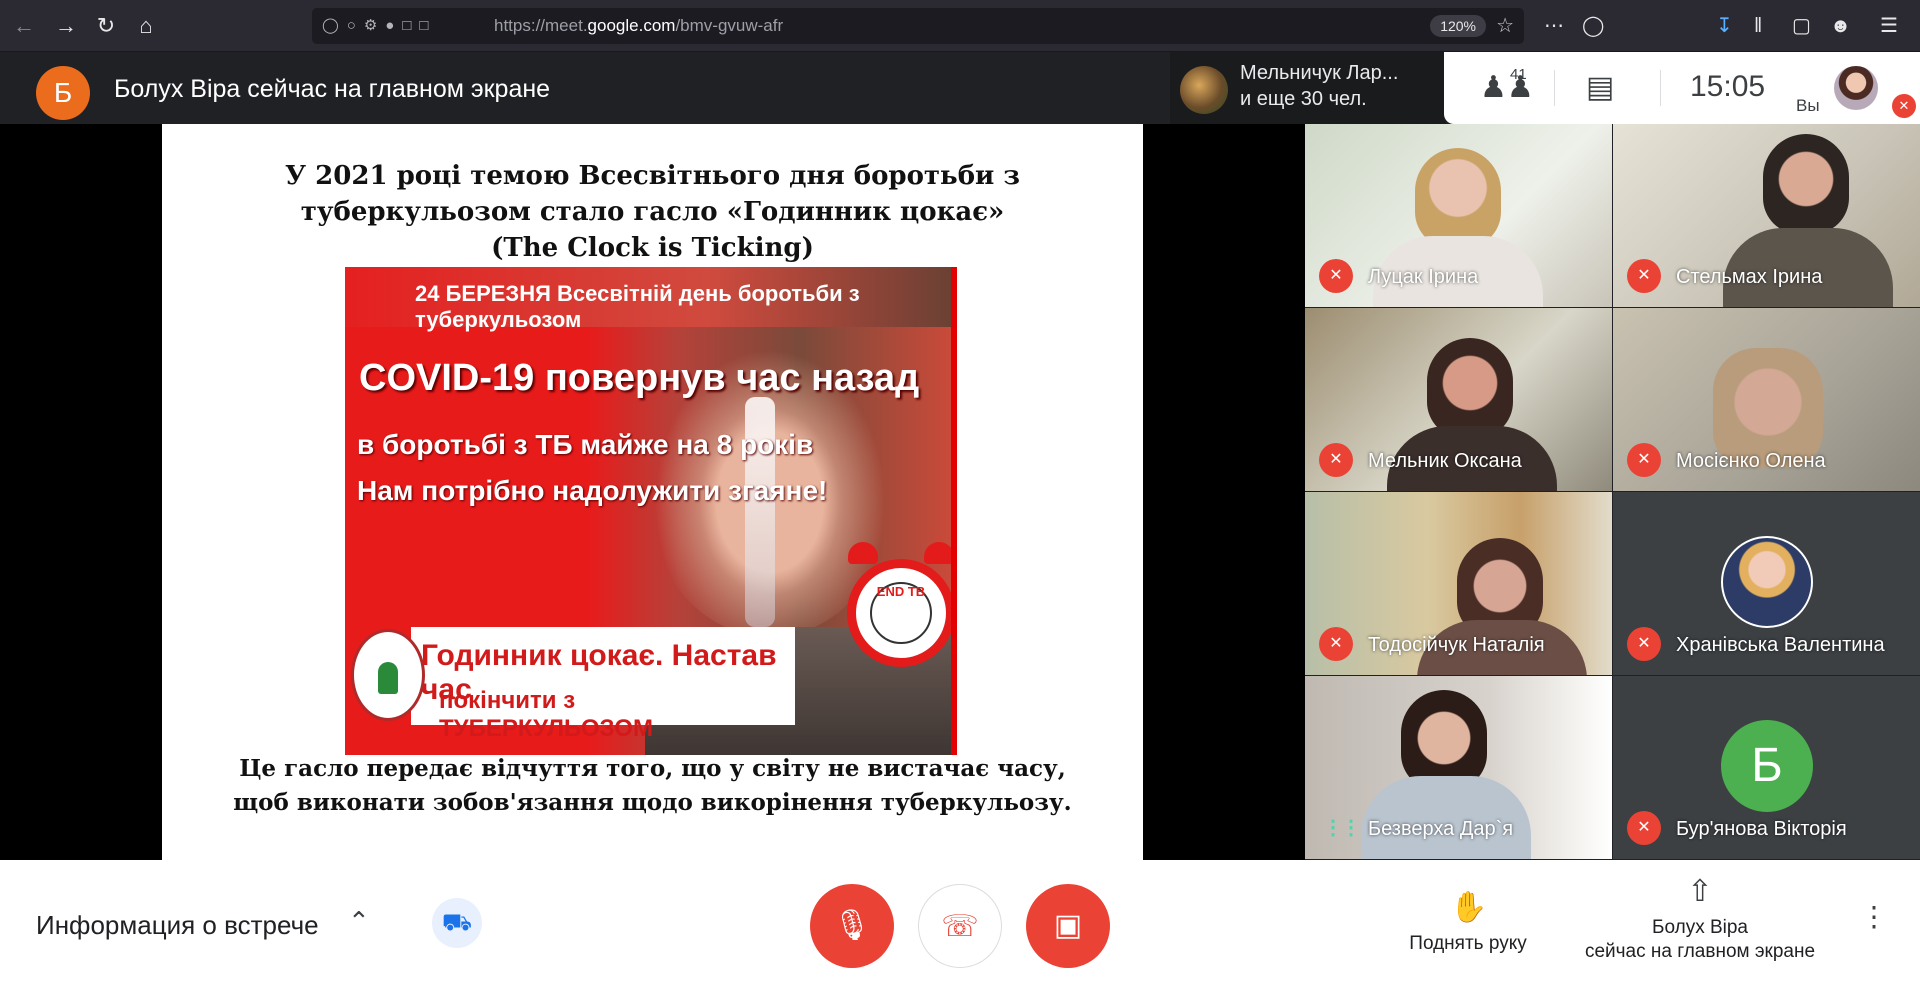 Image resolution: width=1920 pixels, height=987 pixels. What do you see at coordinates (1204, 90) in the screenshot?
I see `participant-thumbnail` at bounding box center [1204, 90].